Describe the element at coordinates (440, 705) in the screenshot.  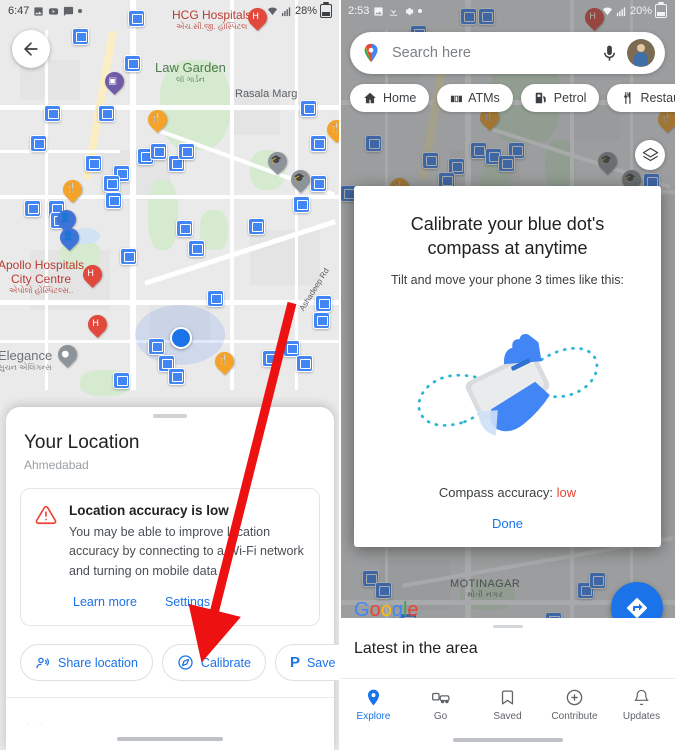
I see `nav-go: Go` at that location.